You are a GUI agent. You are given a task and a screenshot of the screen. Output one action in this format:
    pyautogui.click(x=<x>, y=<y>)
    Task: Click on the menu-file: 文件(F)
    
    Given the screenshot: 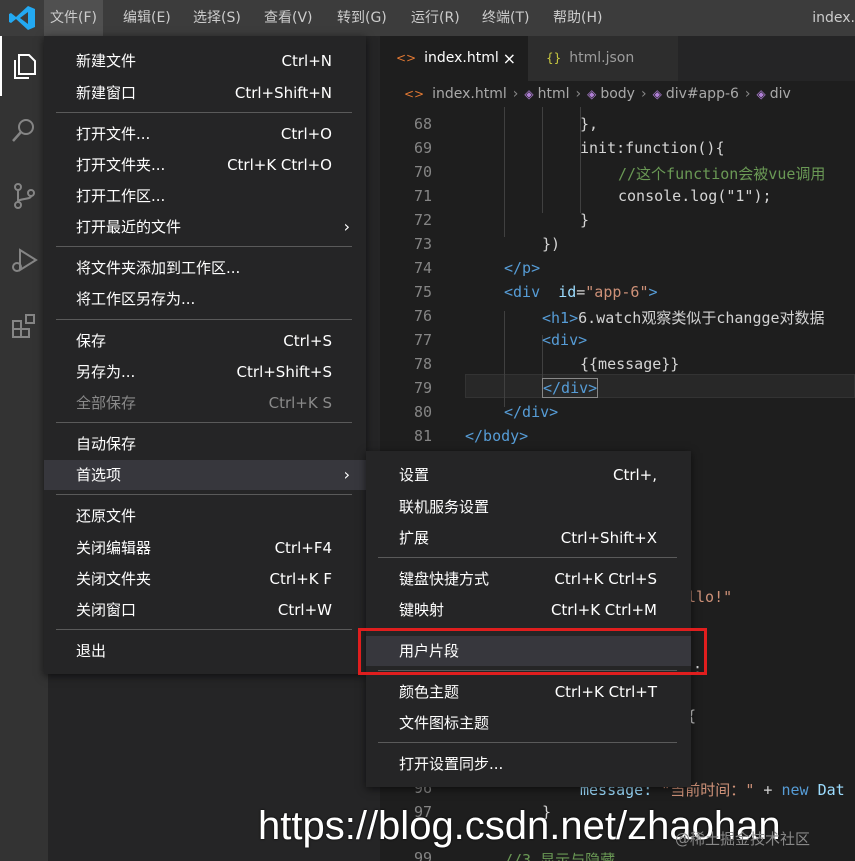 What is the action you would take?
    pyautogui.click(x=73, y=18)
    